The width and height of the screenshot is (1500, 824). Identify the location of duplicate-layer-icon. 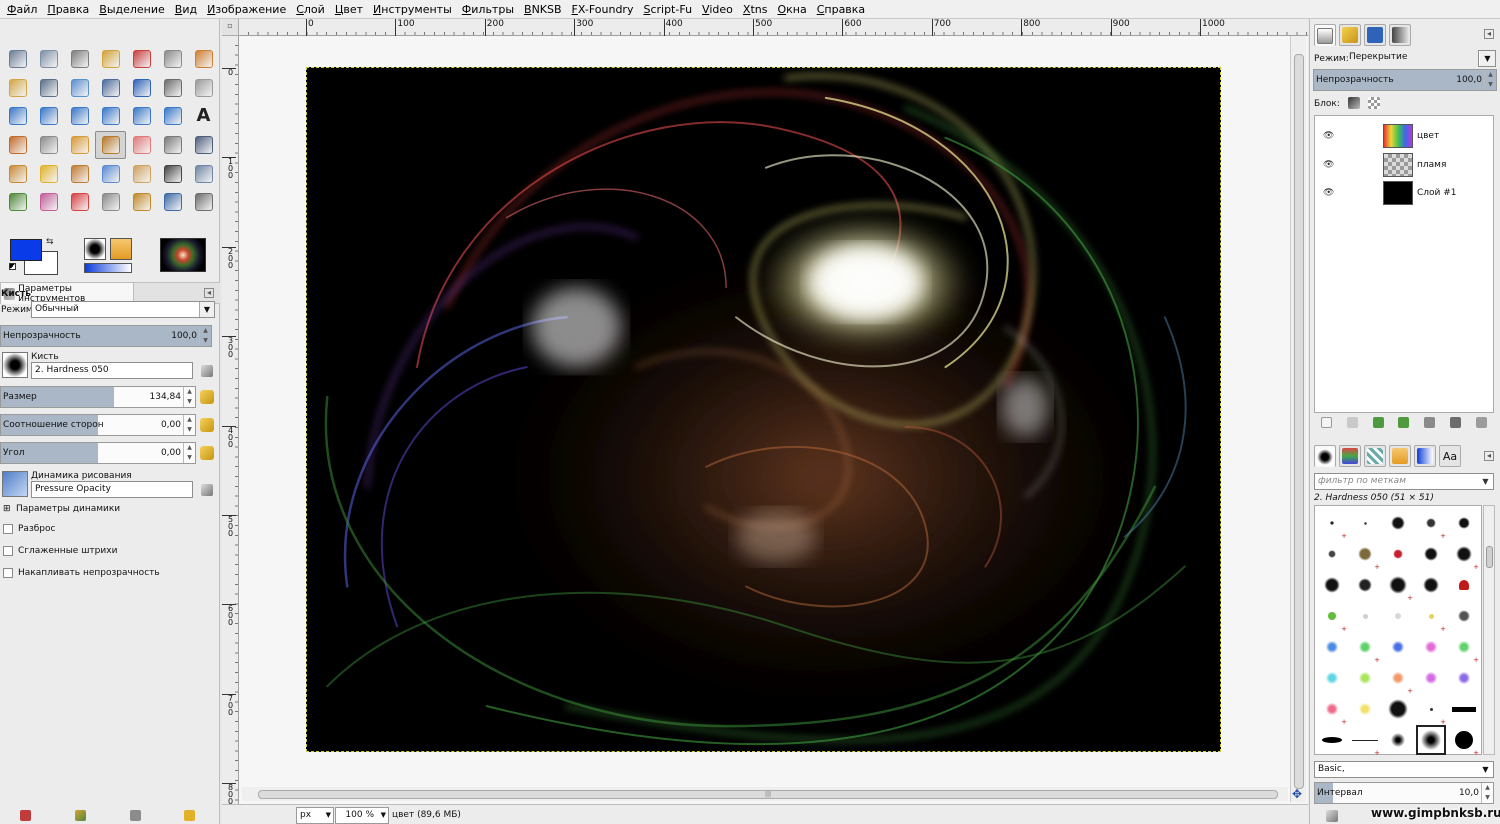
(1430, 422).